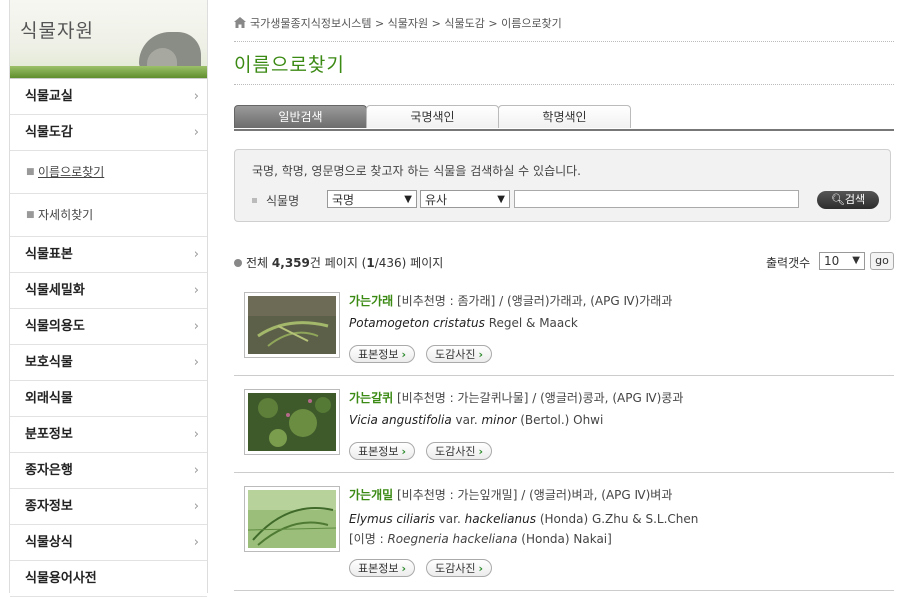 The height and width of the screenshot is (597, 898). What do you see at coordinates (108, 172) in the screenshot?
I see `sidebar-subitem-search-by-name: ■ 이름으로찾기` at bounding box center [108, 172].